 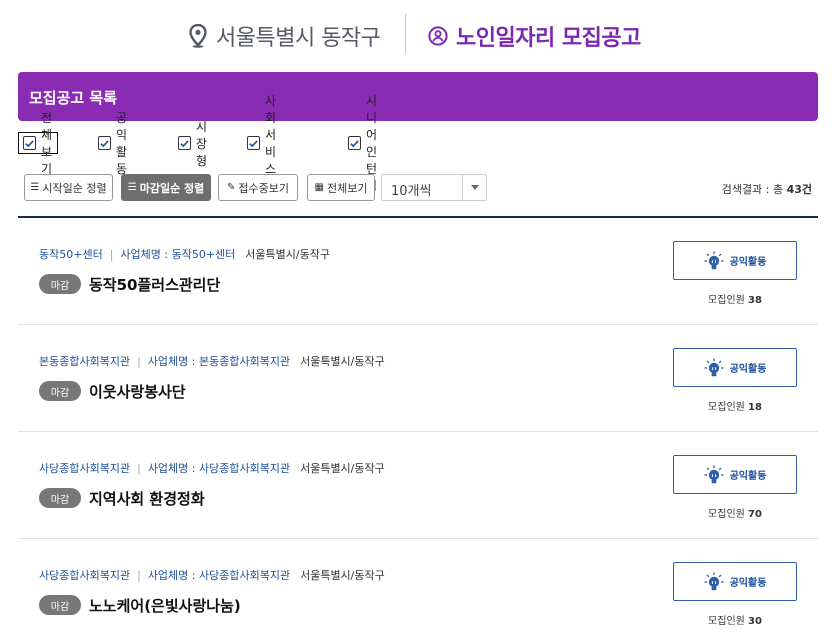 I want to click on item-meta: 동작50+센터 | 사업체명 : 동작50+센터 서울특별시/동작구, so click(x=184, y=254).